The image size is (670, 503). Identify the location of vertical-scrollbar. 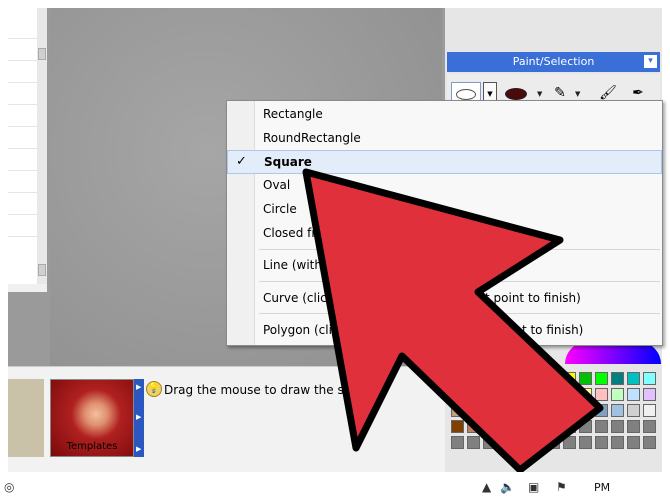
(42, 146).